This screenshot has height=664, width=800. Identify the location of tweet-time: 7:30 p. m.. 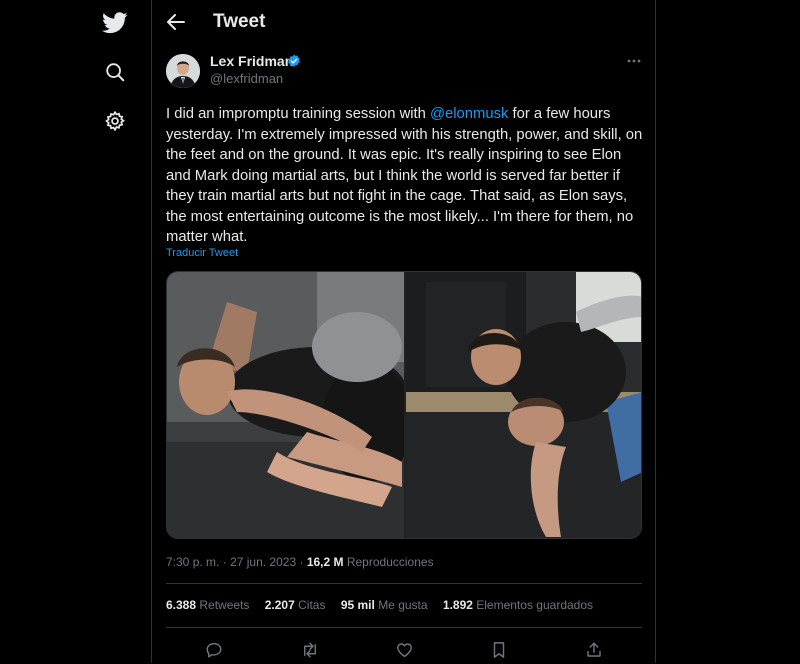
(192, 562).